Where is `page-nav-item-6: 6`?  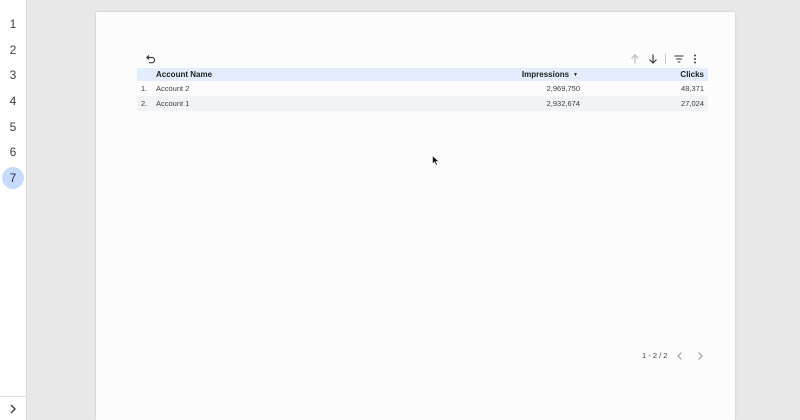 page-nav-item-6: 6 is located at coordinates (13, 152).